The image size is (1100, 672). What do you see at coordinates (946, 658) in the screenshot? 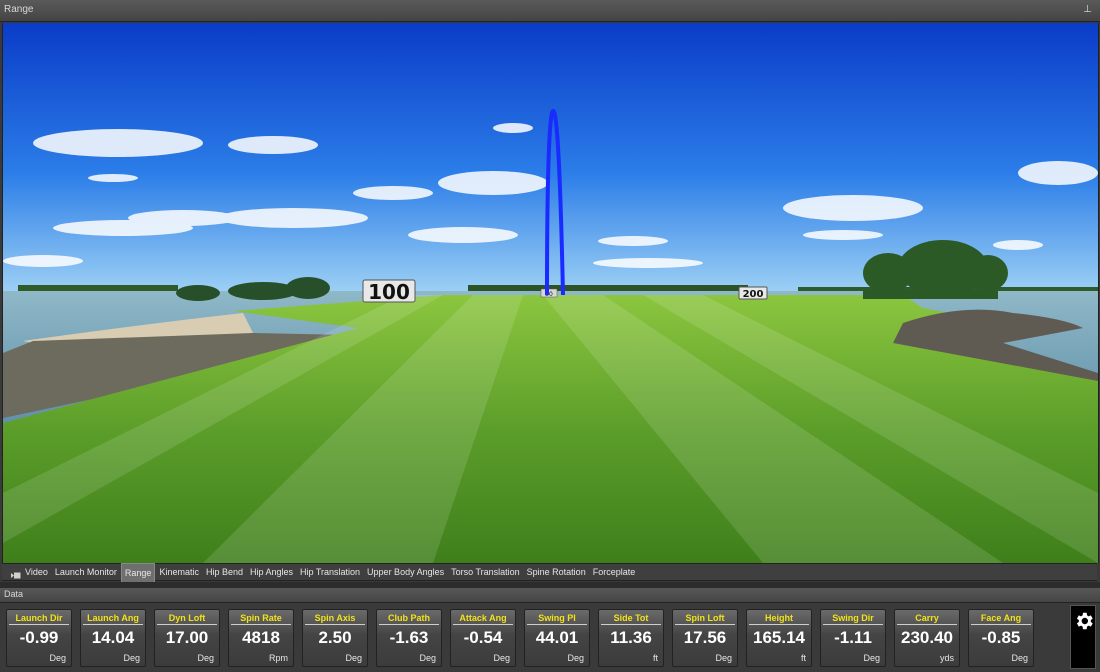
I see `metric-unit: yds` at bounding box center [946, 658].